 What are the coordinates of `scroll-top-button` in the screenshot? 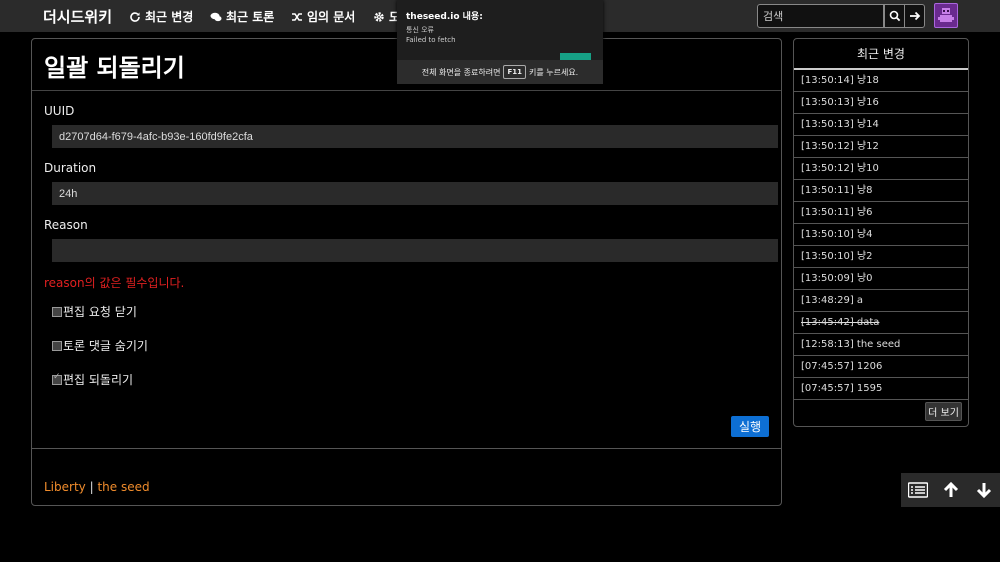 It's located at (950, 490).